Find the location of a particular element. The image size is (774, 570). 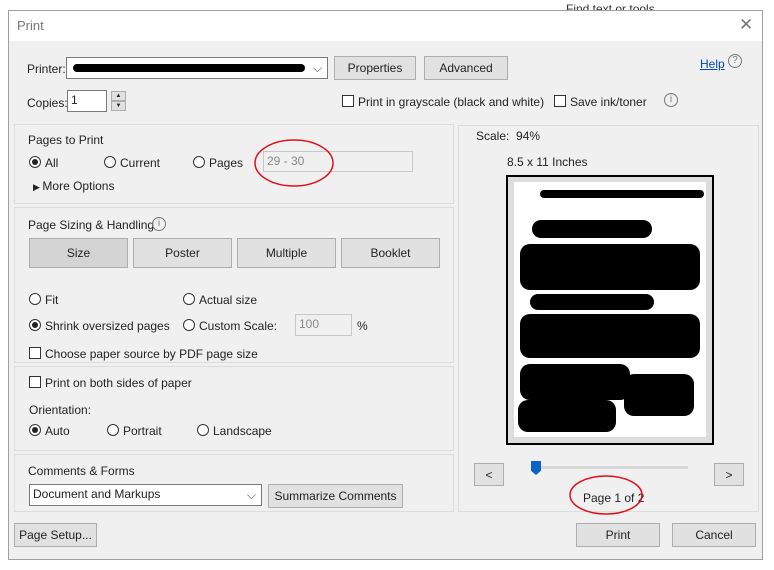

annotation-circle-page-indicator is located at coordinates (606, 495).